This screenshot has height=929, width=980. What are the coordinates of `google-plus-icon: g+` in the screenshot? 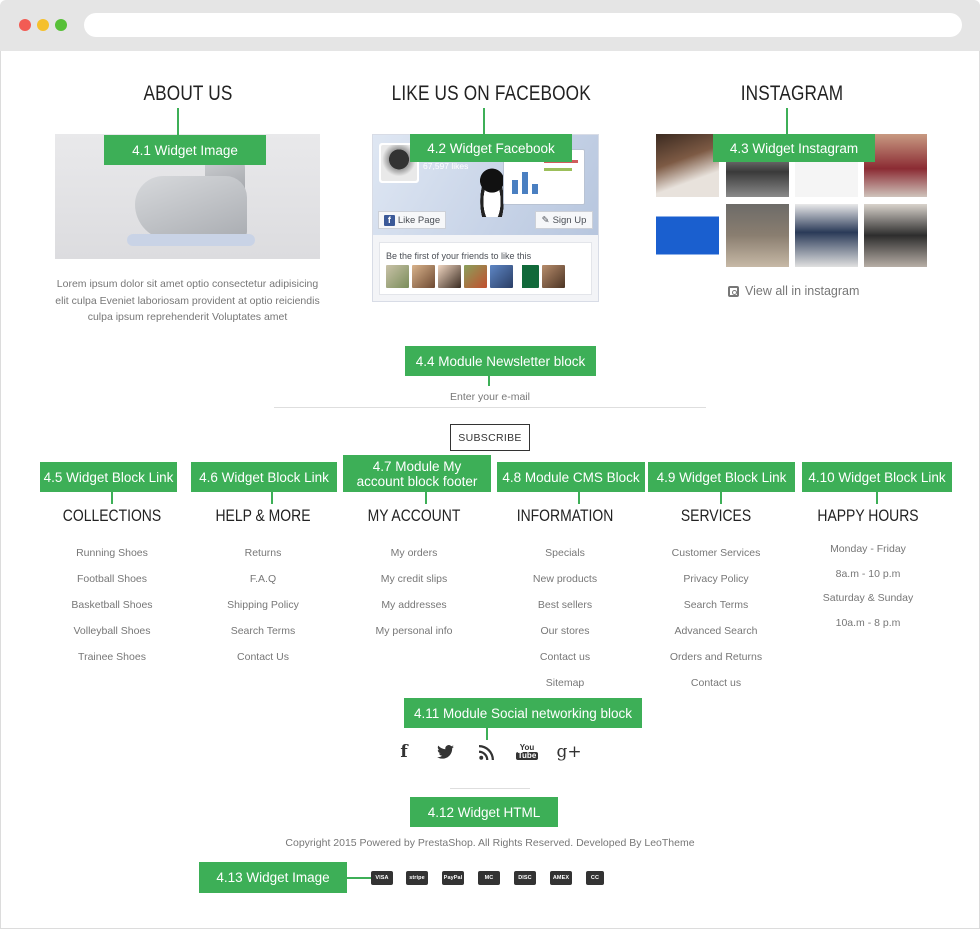 It's located at (568, 752).